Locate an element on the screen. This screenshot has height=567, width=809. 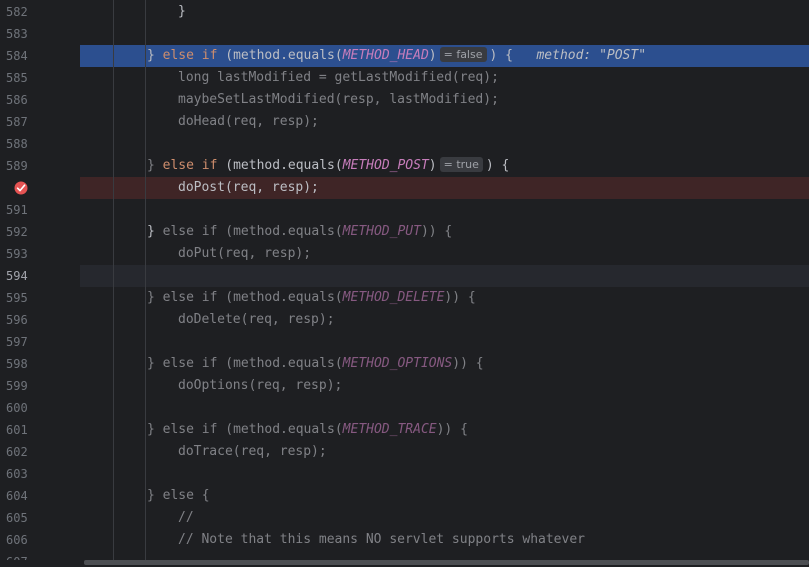
code-line-582: } is located at coordinates (444, 12).